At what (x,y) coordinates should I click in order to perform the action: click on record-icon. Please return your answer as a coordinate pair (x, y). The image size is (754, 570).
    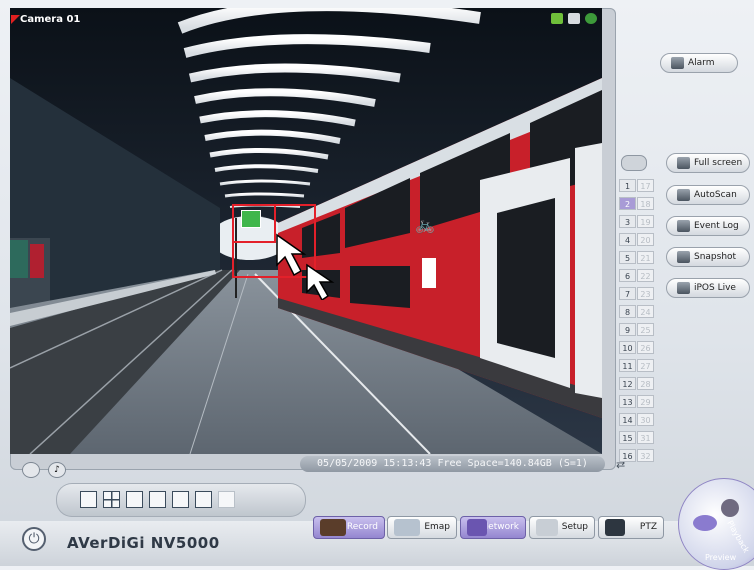
    Looking at the image, I should click on (333, 527).